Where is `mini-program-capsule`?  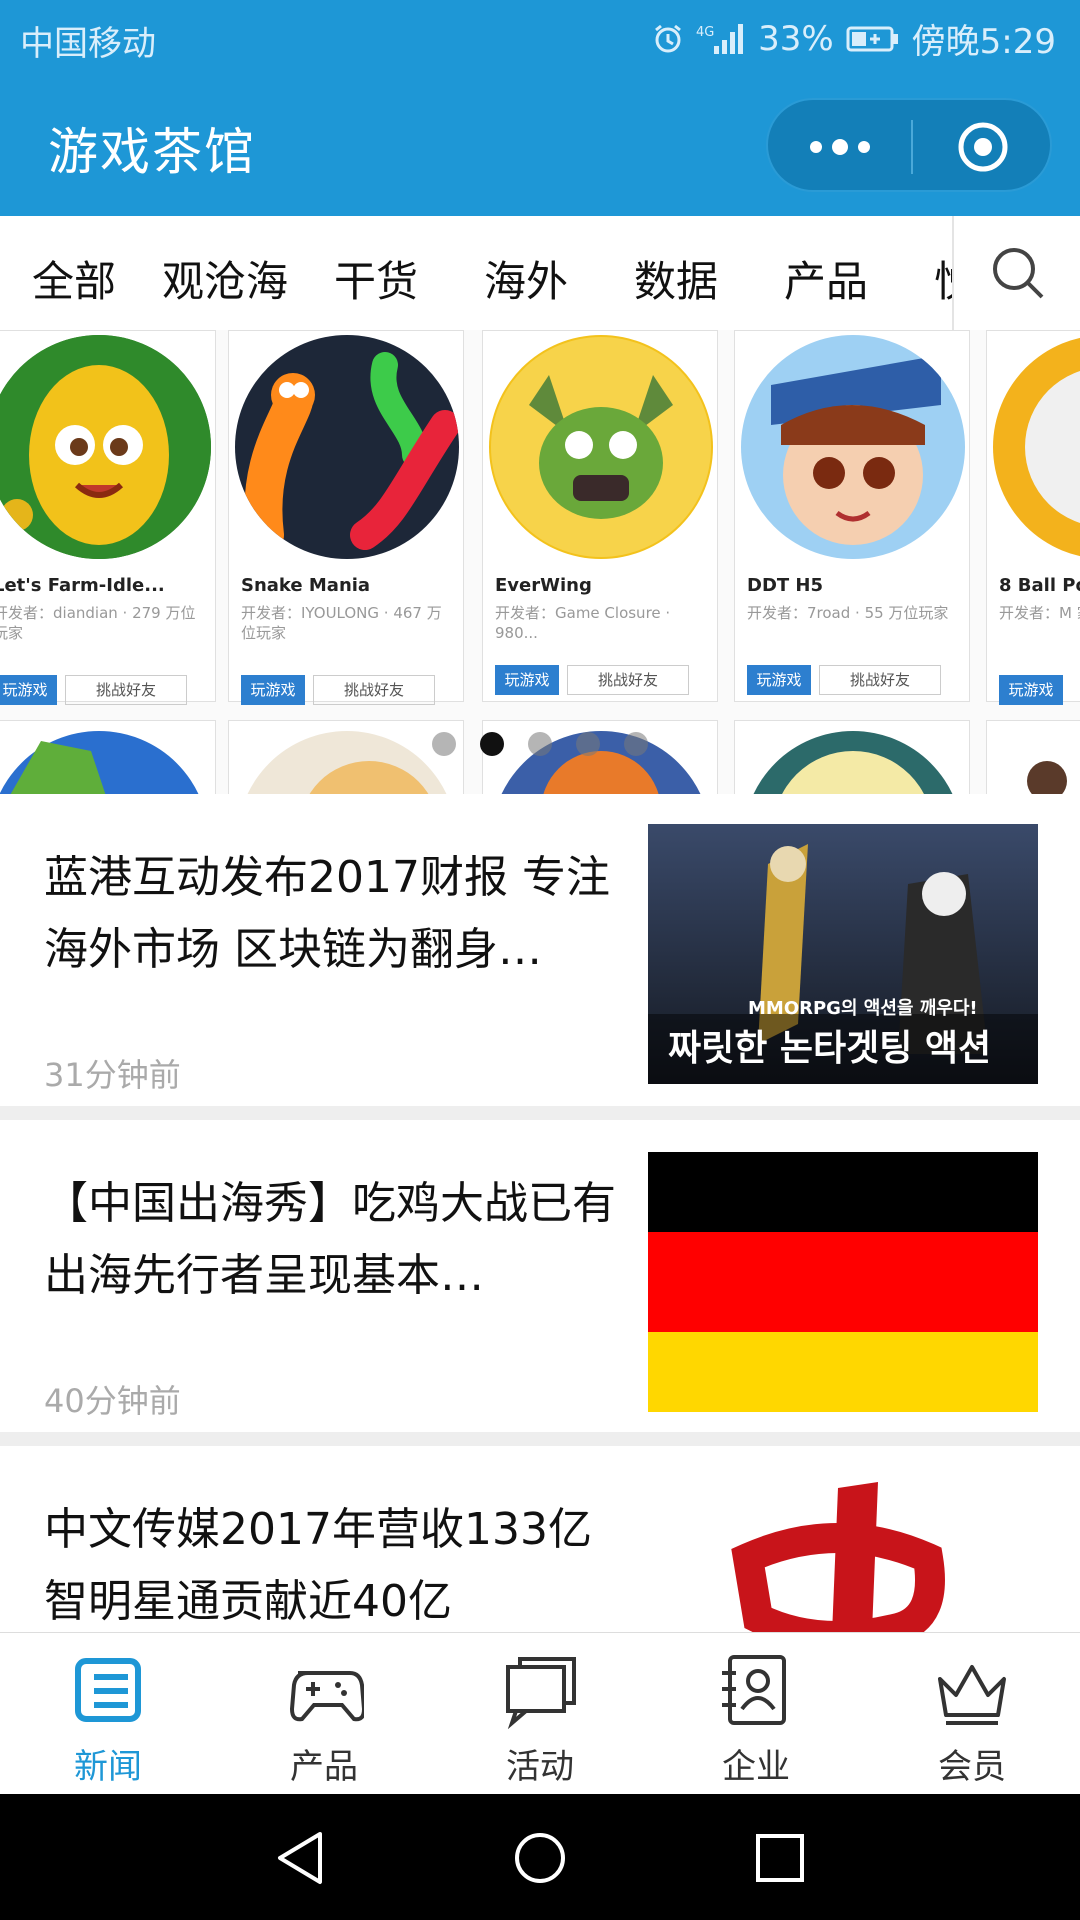
mini-program-capsule is located at coordinates (909, 145).